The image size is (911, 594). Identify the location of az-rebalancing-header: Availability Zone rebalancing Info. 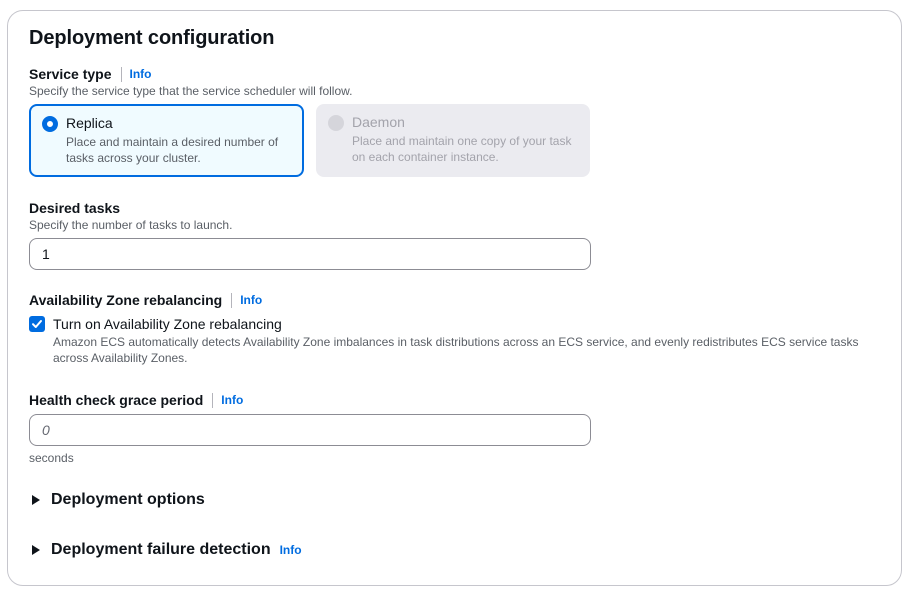
(145, 300).